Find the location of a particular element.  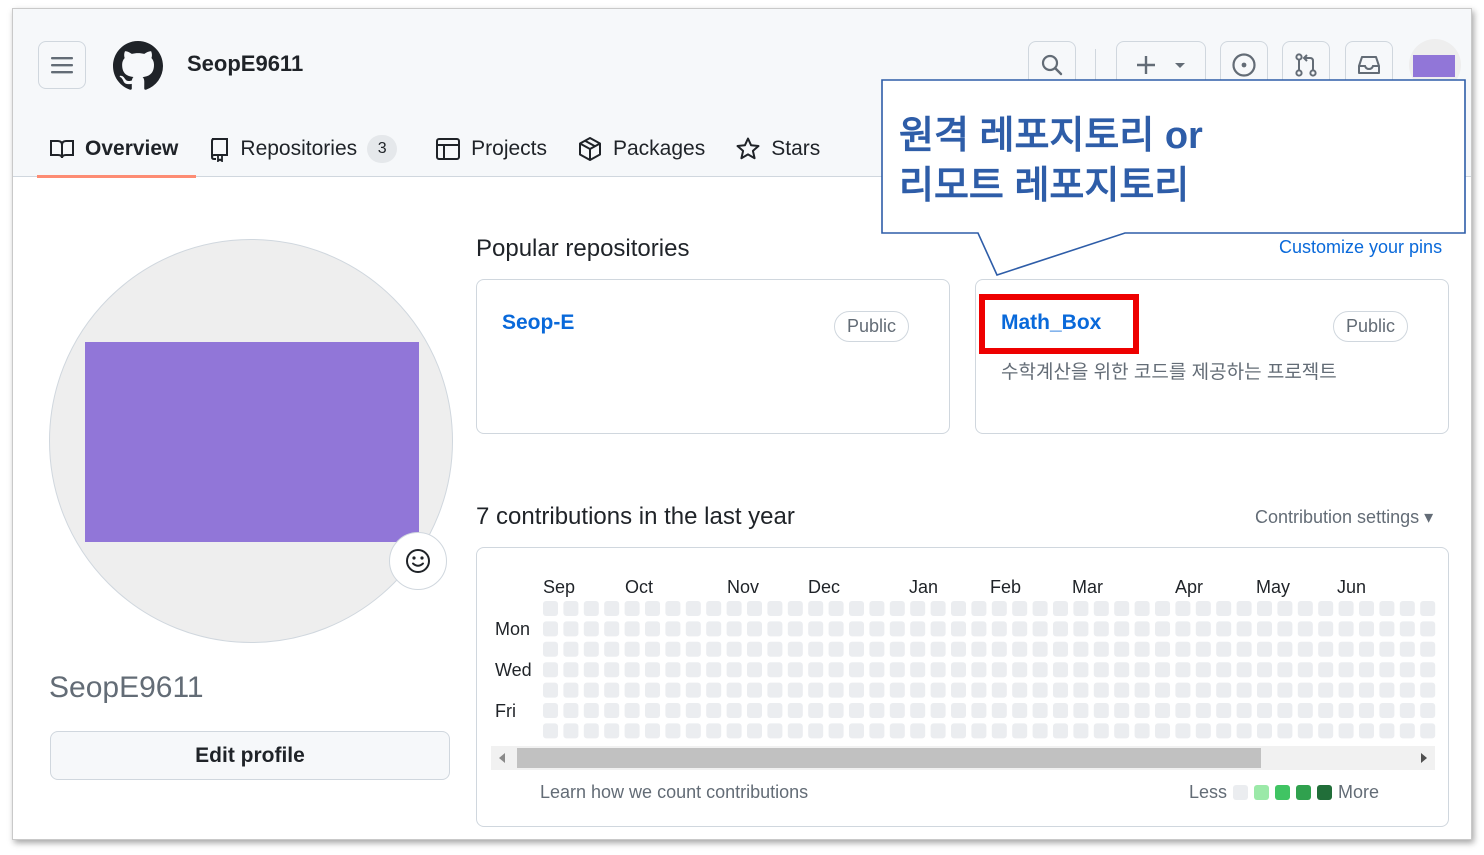

set-status-button is located at coordinates (418, 561).